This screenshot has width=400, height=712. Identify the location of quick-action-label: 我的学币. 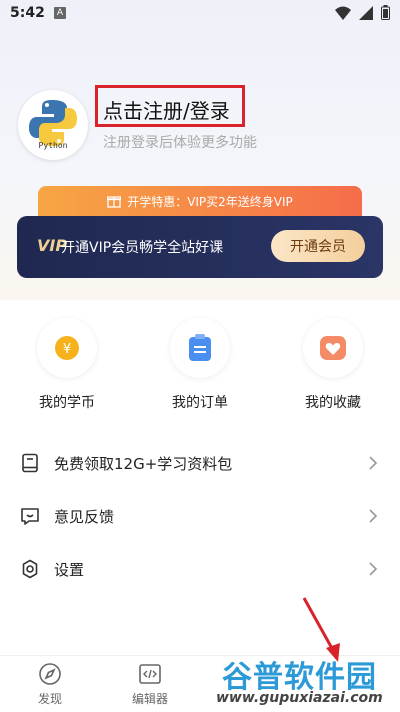
(67, 403).